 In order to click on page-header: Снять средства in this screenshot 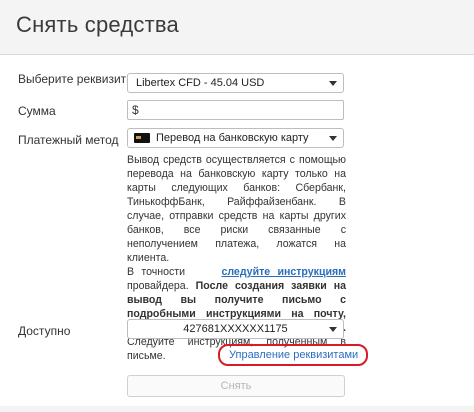, I will do `click(237, 27)`.